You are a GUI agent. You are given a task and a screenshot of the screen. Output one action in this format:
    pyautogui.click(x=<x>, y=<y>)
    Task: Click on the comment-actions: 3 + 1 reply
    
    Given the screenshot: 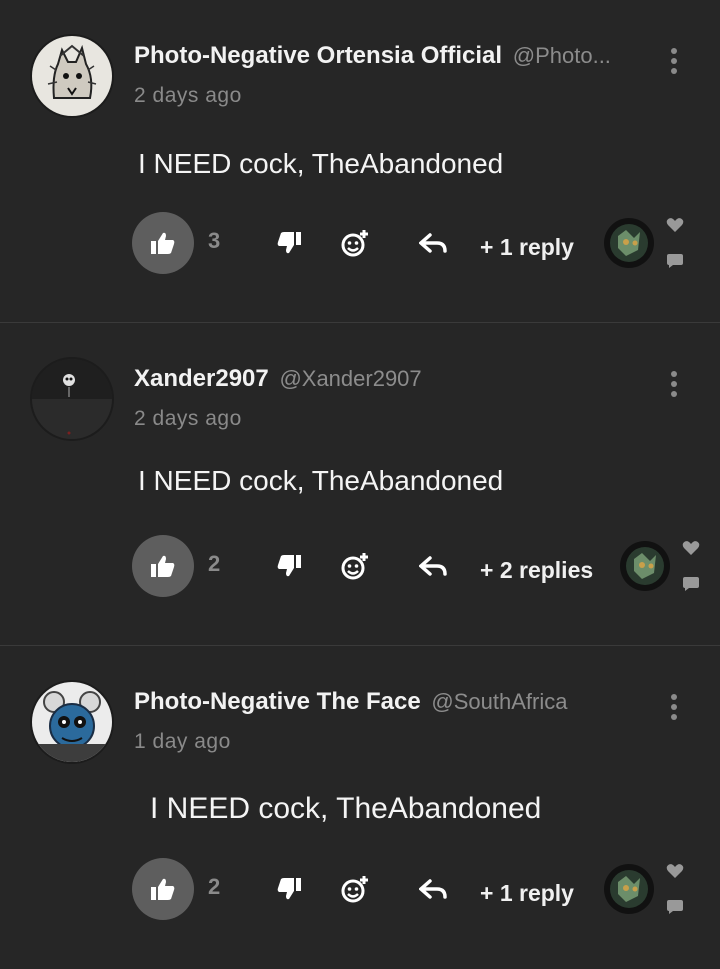 What is the action you would take?
    pyautogui.click(x=416, y=244)
    